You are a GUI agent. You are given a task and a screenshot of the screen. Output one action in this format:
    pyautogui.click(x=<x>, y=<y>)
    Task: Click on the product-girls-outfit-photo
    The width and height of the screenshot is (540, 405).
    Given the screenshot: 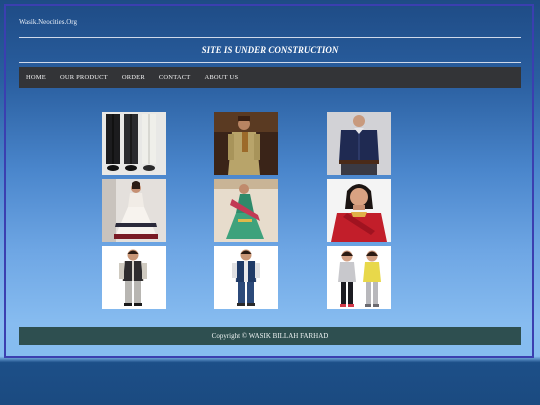 What is the action you would take?
    pyautogui.click(x=359, y=277)
    